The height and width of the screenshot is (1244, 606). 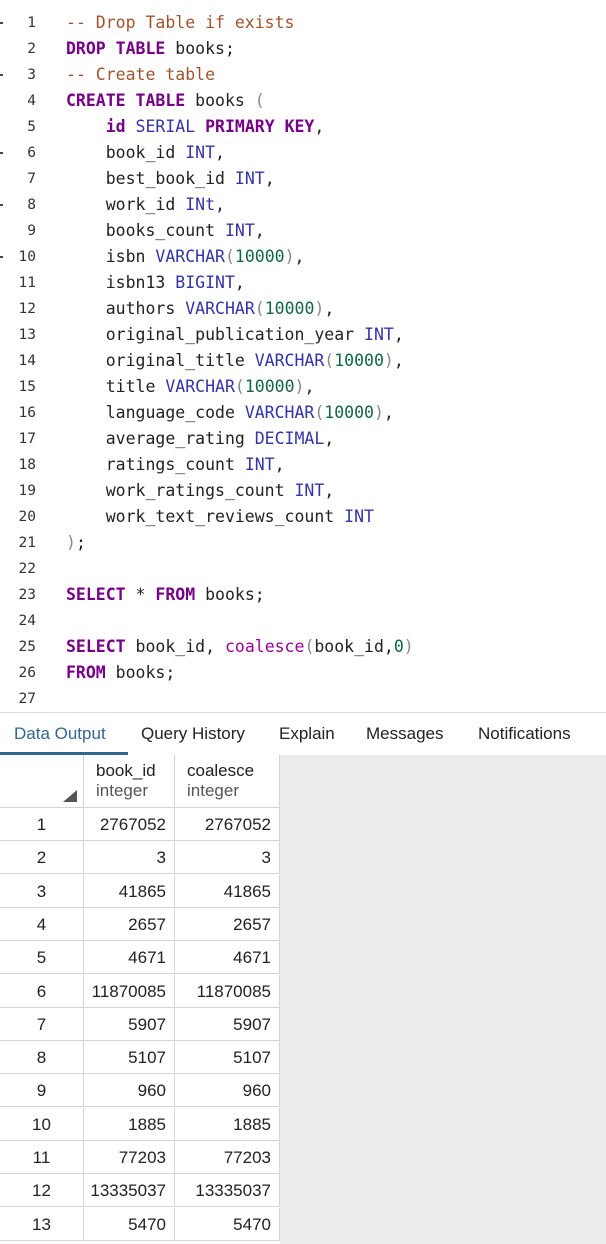 What do you see at coordinates (227, 1124) in the screenshot?
I see `cell-coalesce: 1885` at bounding box center [227, 1124].